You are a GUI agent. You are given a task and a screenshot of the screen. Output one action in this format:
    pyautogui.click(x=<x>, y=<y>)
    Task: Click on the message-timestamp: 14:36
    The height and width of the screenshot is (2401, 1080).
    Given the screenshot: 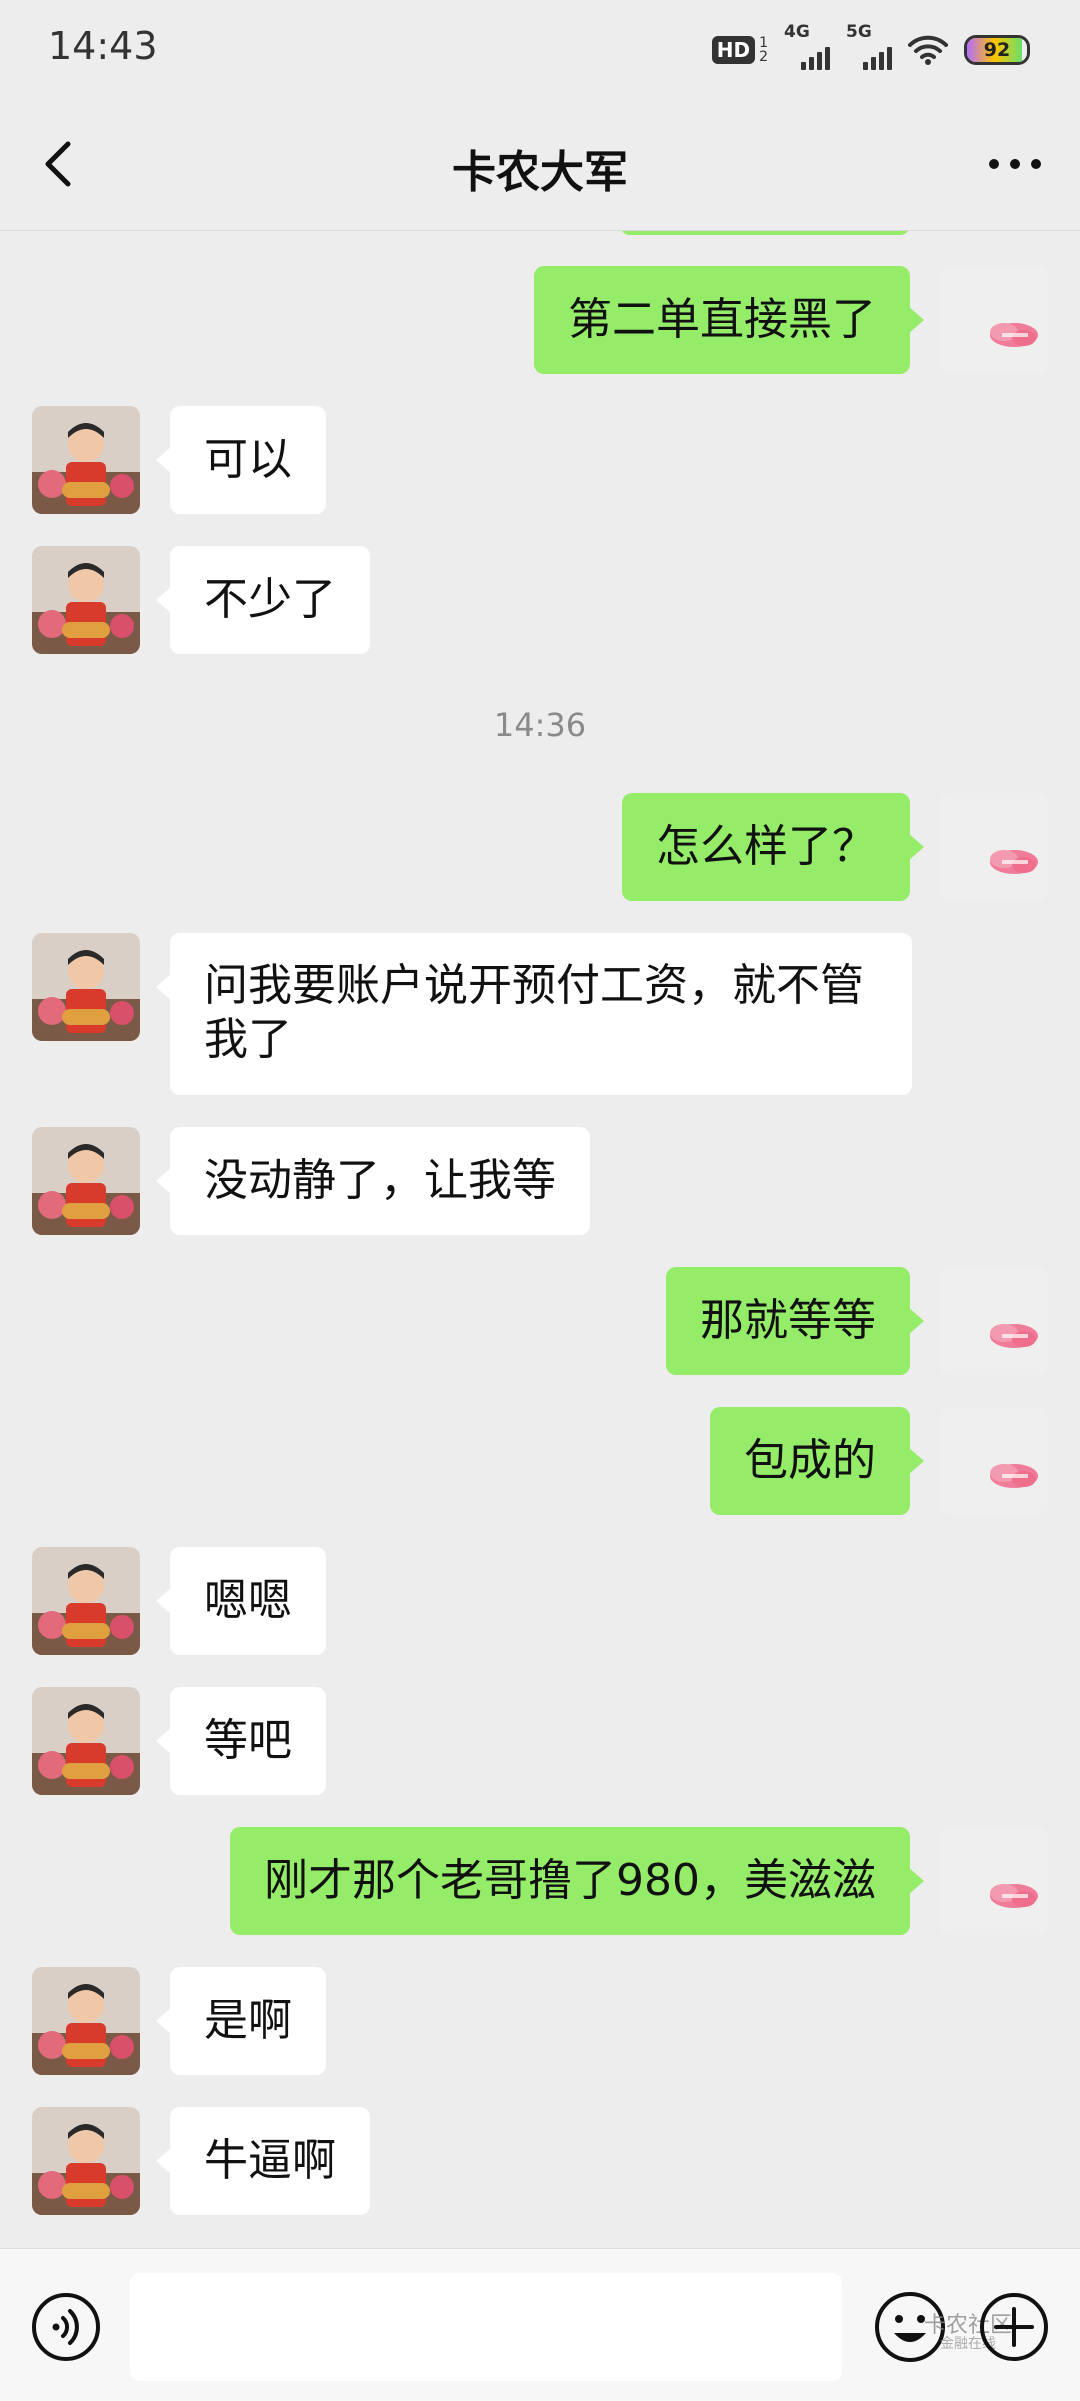 What is the action you would take?
    pyautogui.click(x=540, y=725)
    